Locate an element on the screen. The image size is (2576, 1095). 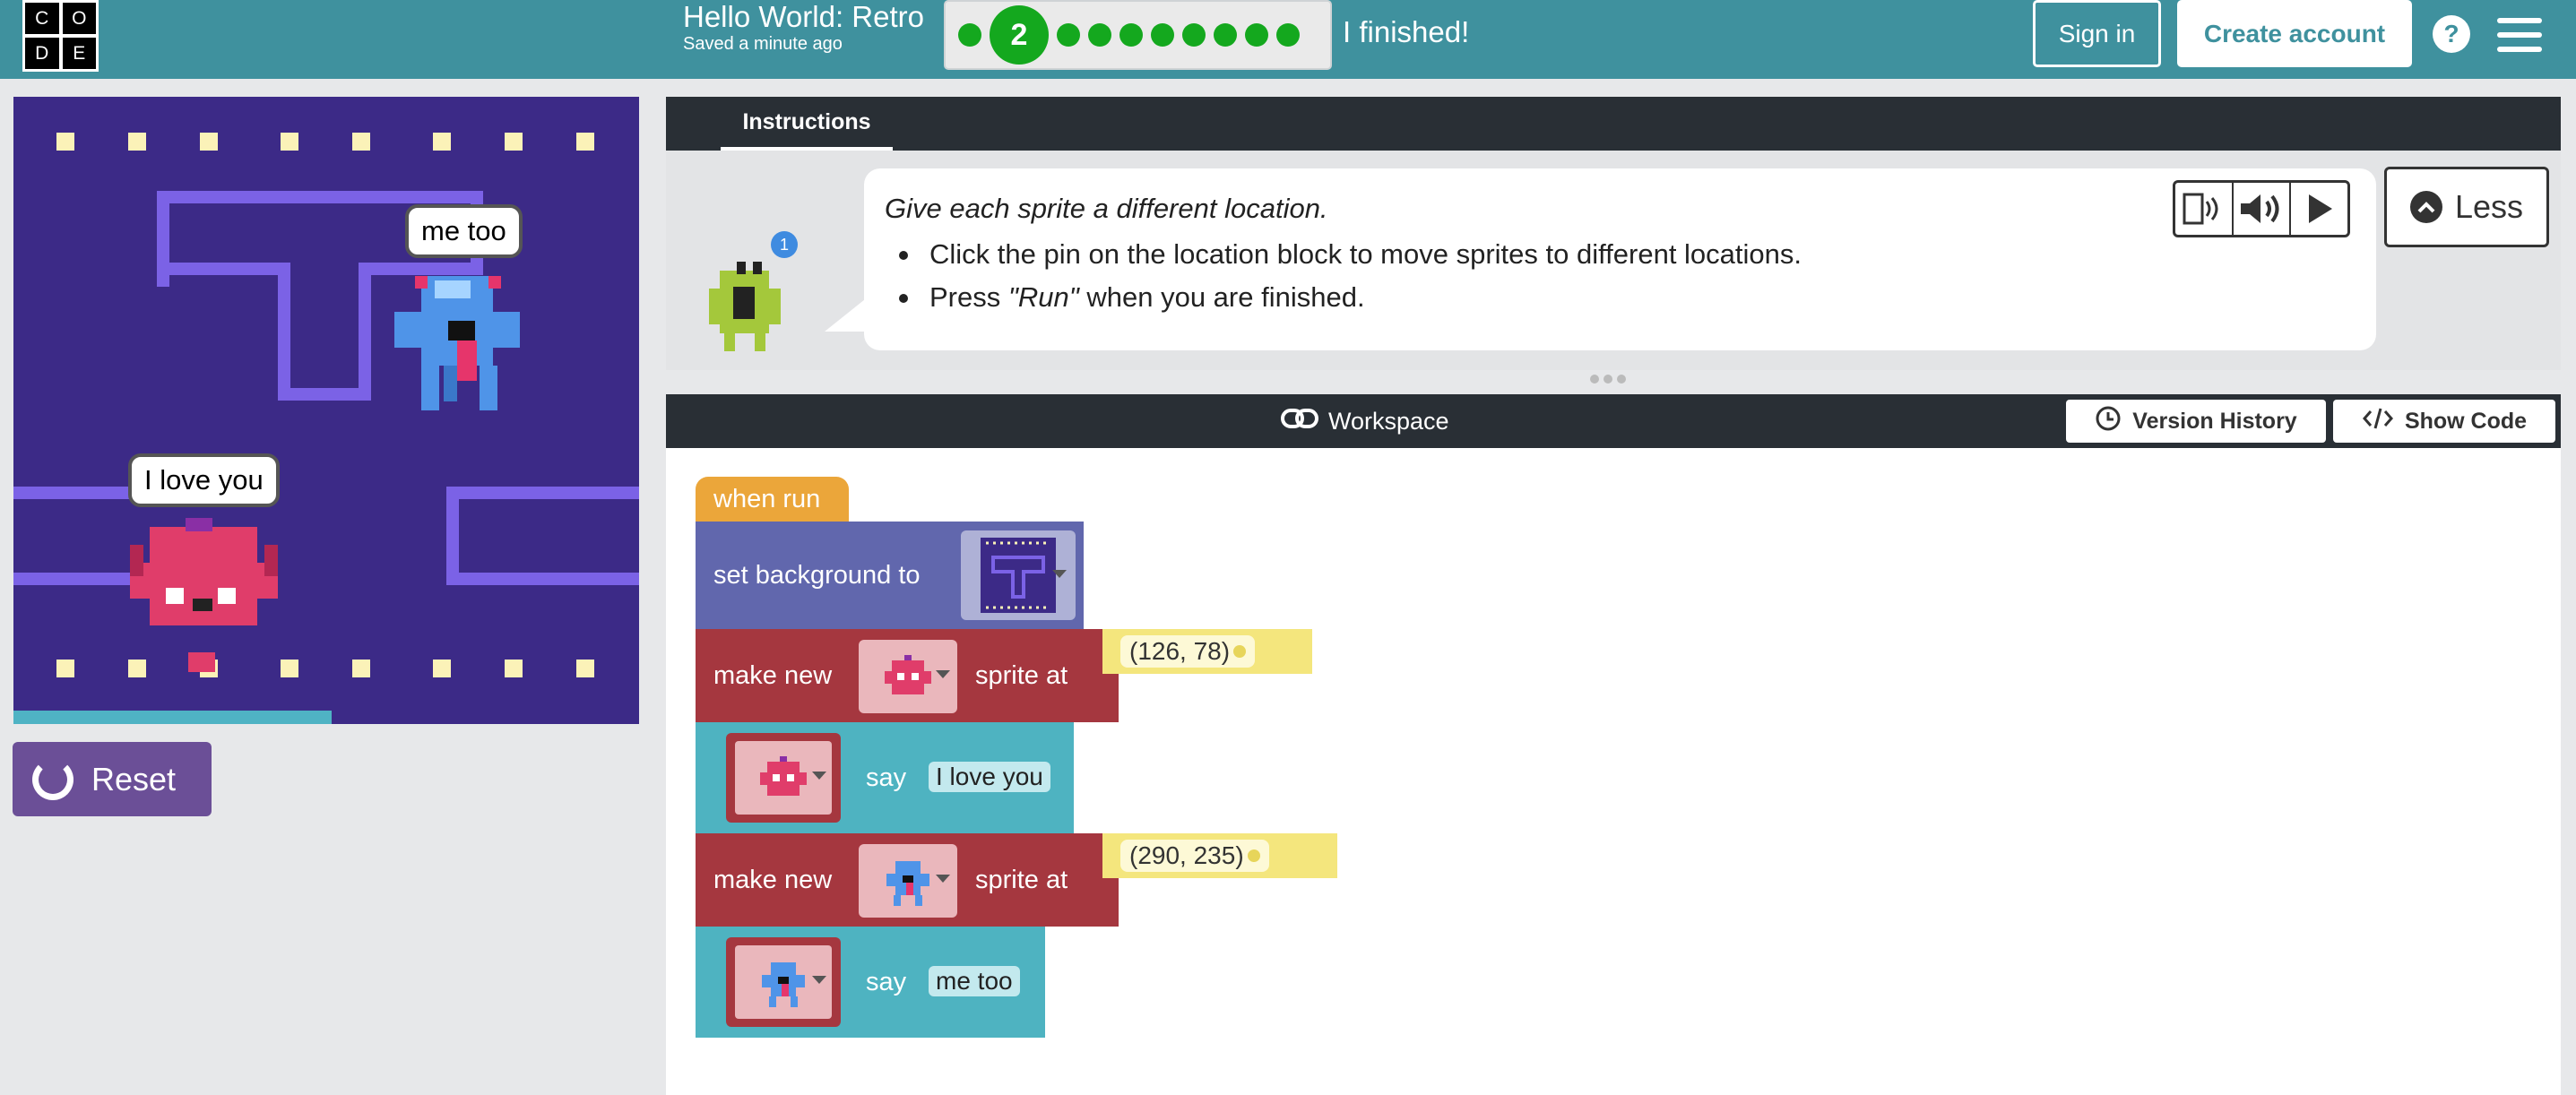
show-code-button: Show Code is located at coordinates (2444, 421).